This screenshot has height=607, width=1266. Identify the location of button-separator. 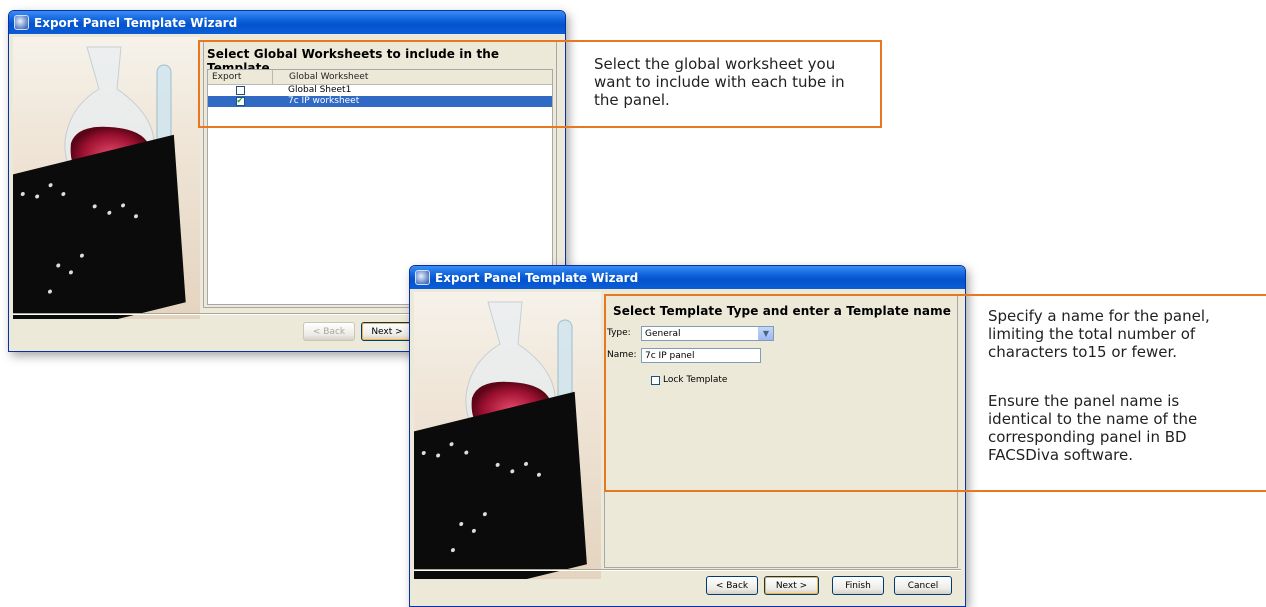
(687, 570).